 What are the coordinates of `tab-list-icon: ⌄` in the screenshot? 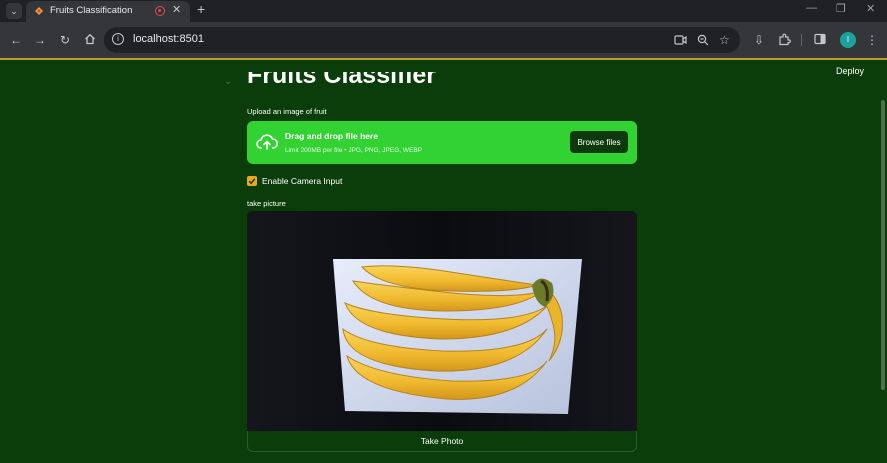 It's located at (14, 11).